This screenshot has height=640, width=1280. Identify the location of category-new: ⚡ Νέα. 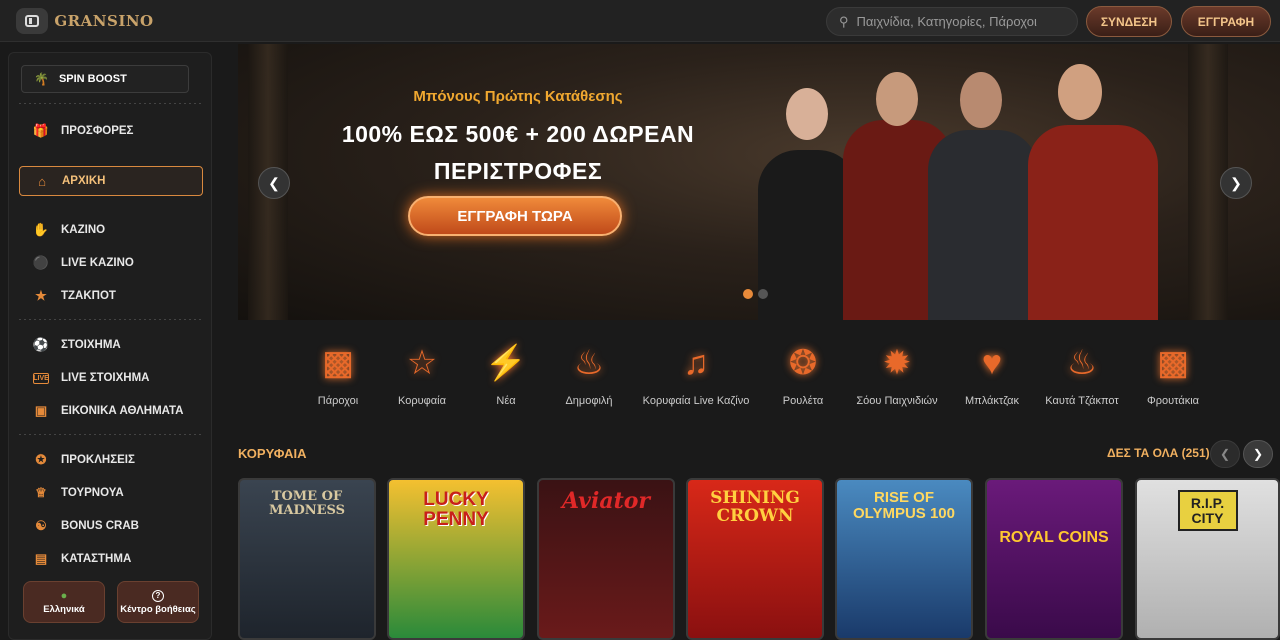
(506, 372).